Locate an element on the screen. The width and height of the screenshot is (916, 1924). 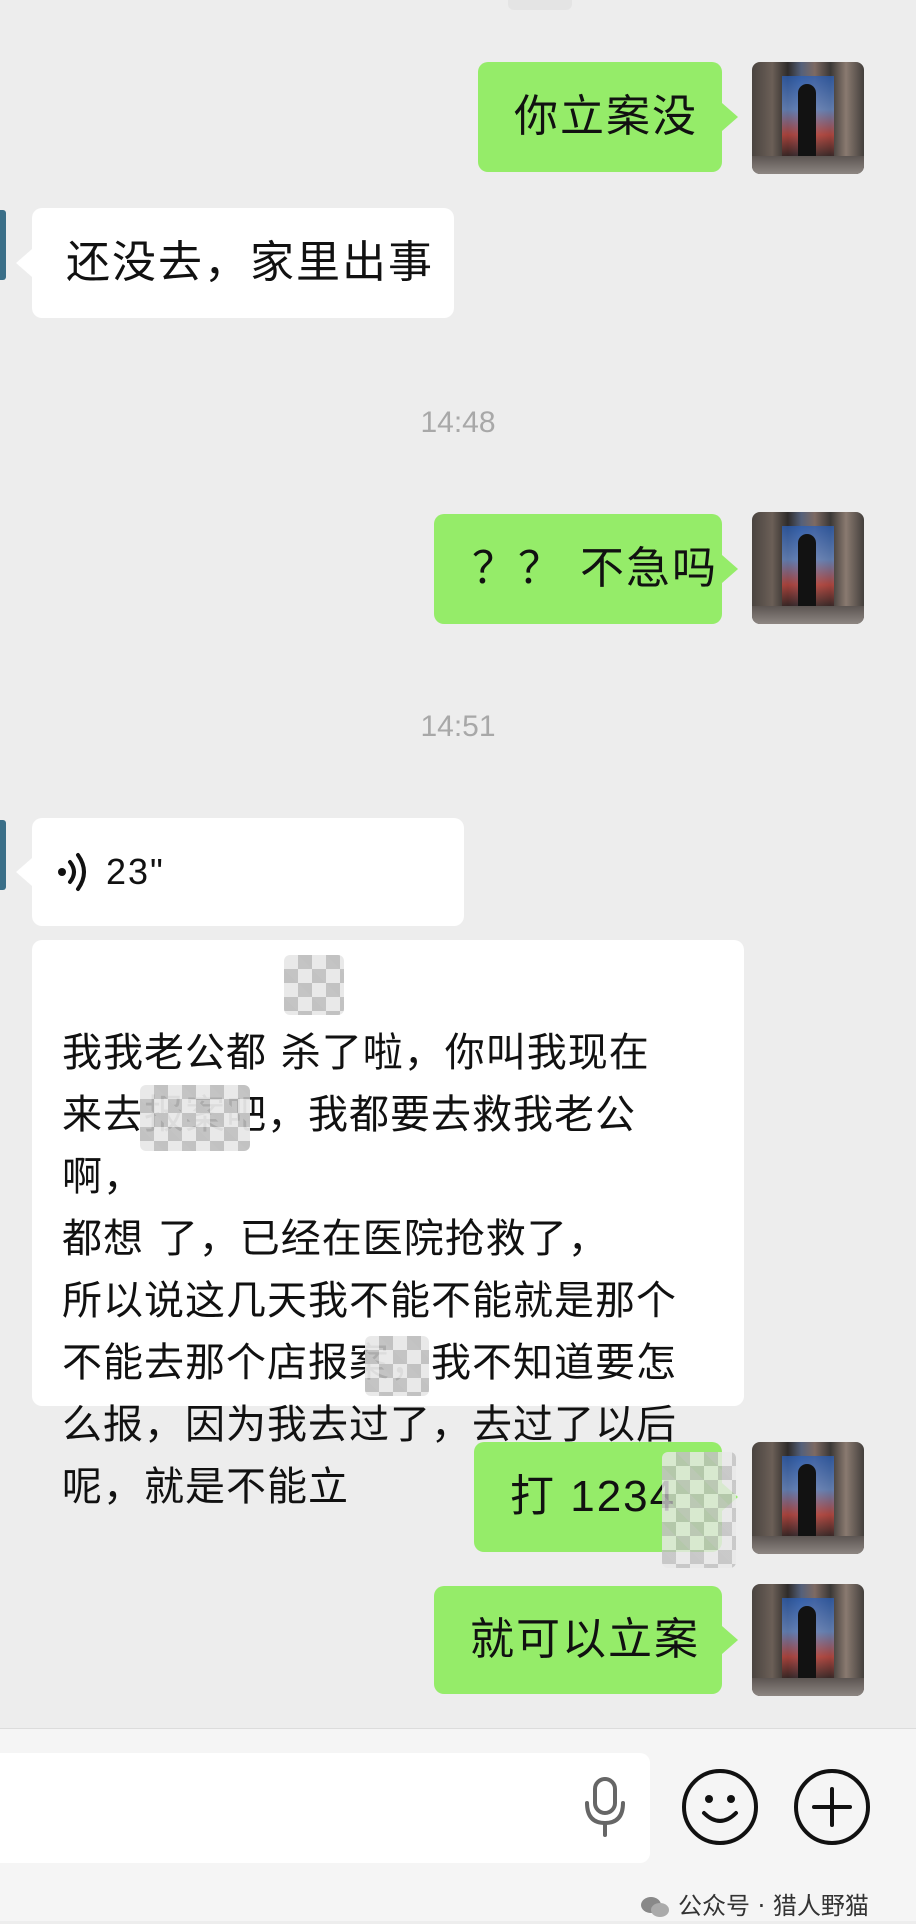
timestamp: 14:51 is located at coordinates (458, 726).